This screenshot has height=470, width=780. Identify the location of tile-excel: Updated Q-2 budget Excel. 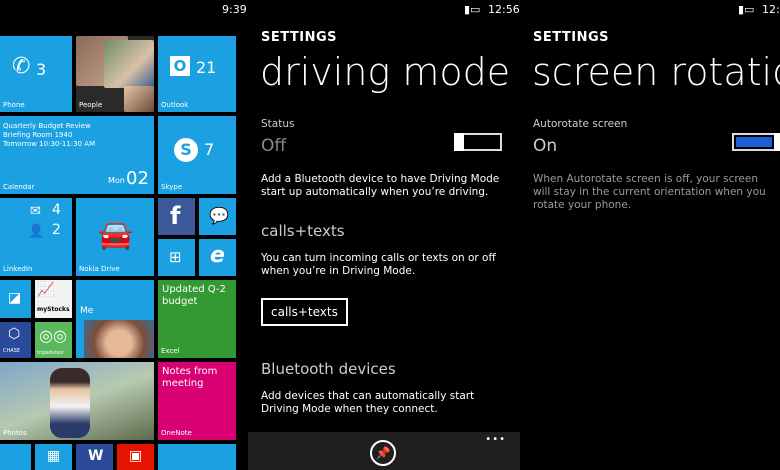
(197, 319).